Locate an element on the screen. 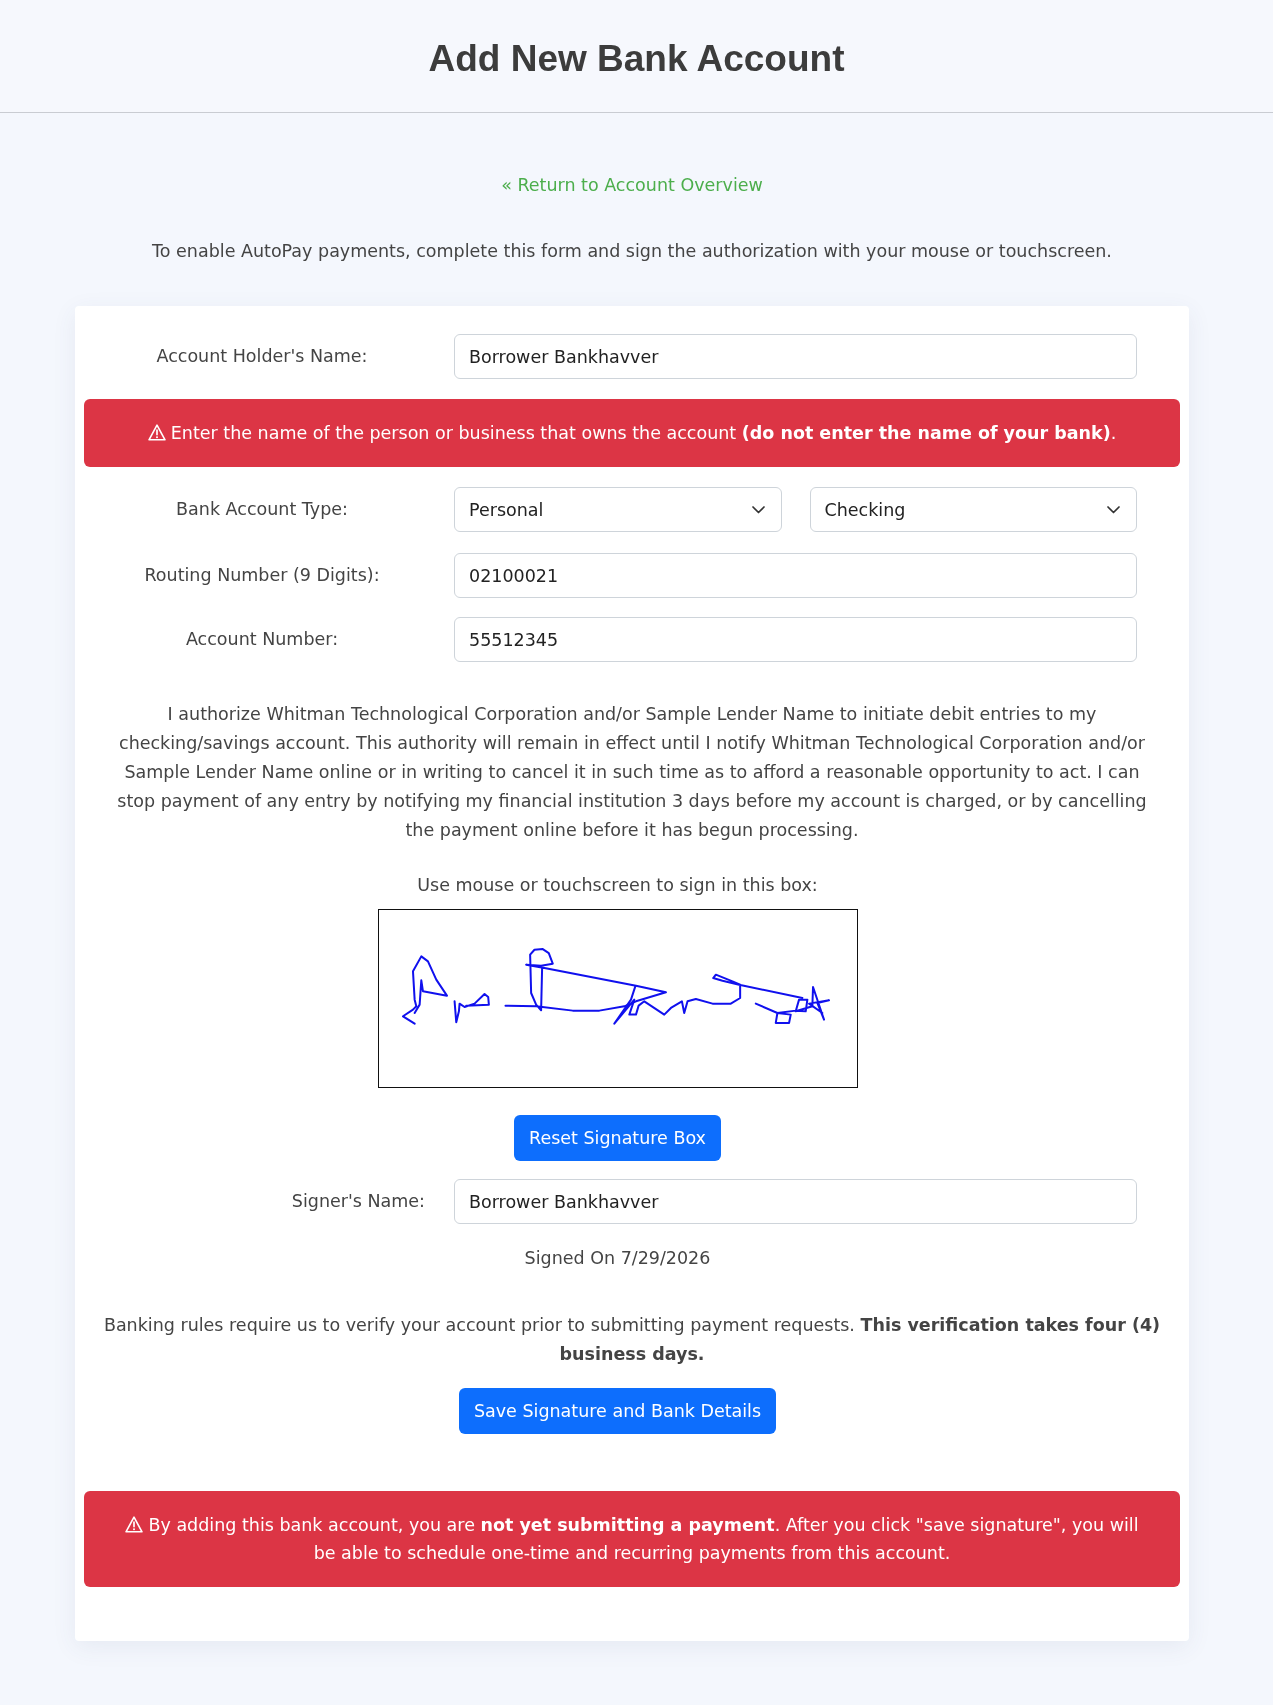 This screenshot has width=1273, height=1705. authorization-text: I authorize Whitman Technological Corporation and/or Sample Lender Name to initiate debit entries to my checking/savings account. This authority will remain in effect until I notify Whitman Technological Corporation and/or Sample Lender Name online or in writing to cancel it in such time as to afford a reasonable opportunity to act. I can stop payment of any entry by notifying my financial institution 3 days before my account is charged, or by cancelling the payment online before it has begun processing. is located at coordinates (632, 772).